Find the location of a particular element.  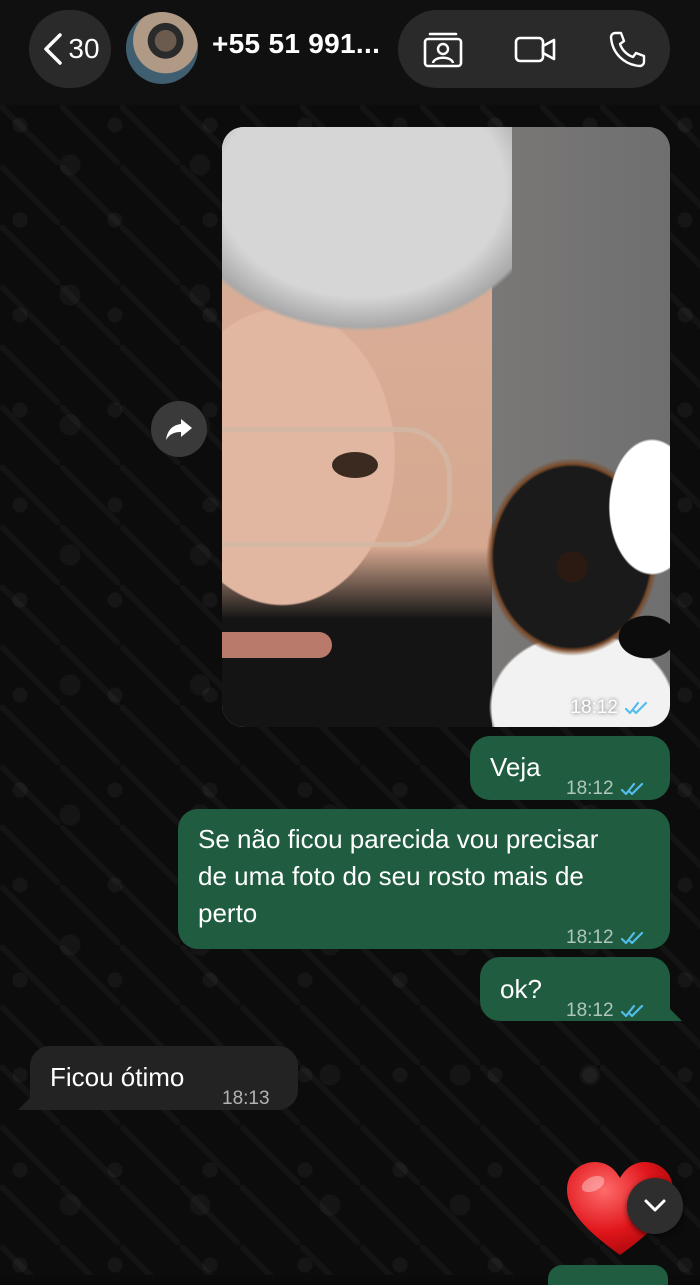

message-text: Ficou ótimo is located at coordinates (117, 1077).